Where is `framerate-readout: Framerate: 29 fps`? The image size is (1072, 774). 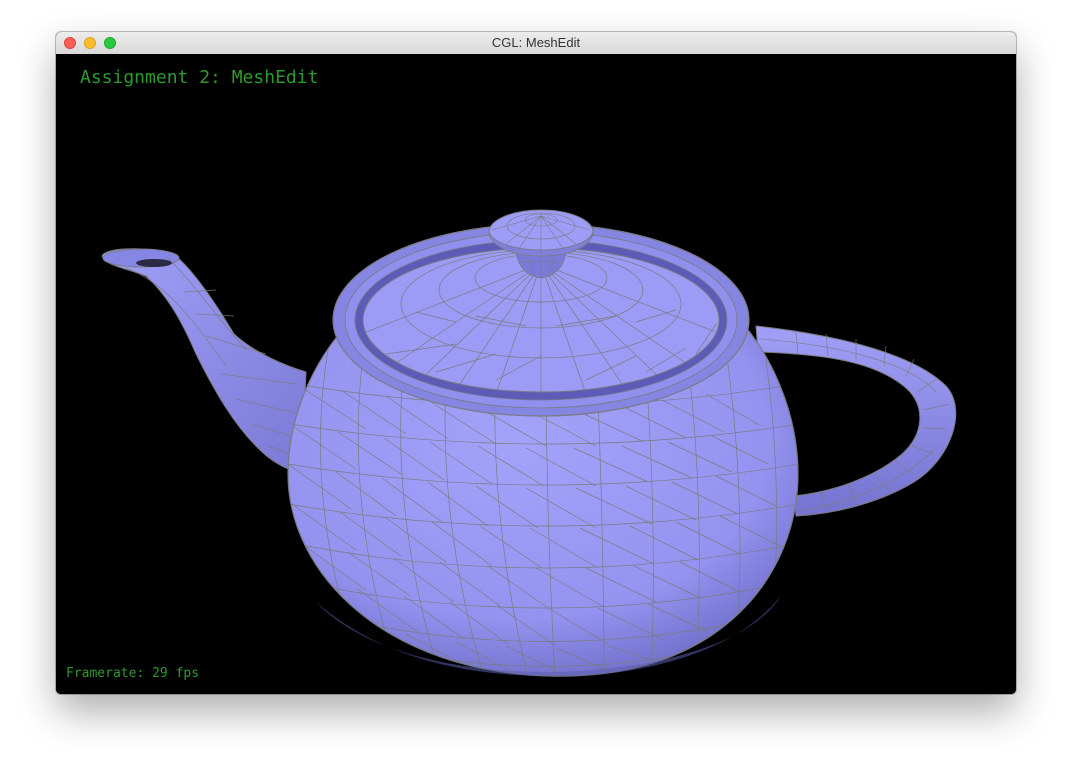 framerate-readout: Framerate: 29 fps is located at coordinates (133, 673).